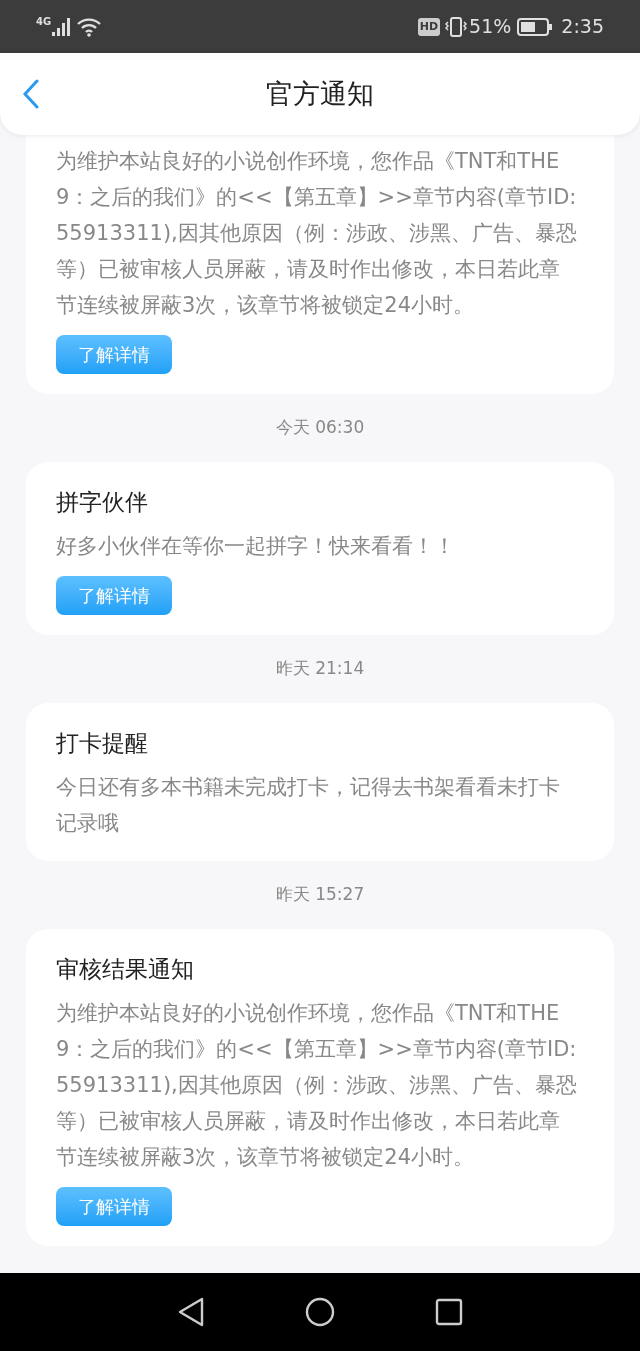 Image resolution: width=640 pixels, height=1351 pixels. Describe the element at coordinates (320, 669) in the screenshot. I see `timestamp: 昨天 21:14` at that location.